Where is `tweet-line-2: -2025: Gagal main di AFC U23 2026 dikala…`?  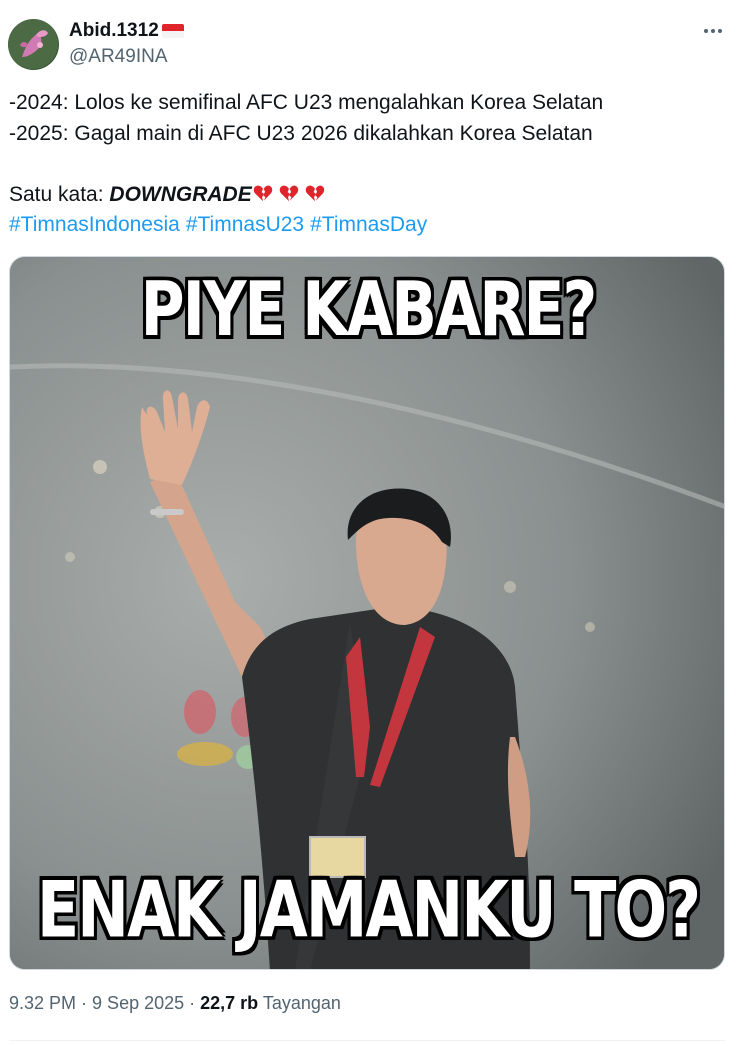 tweet-line-2: -2025: Gagal main di AFC U23 2026 dikala… is located at coordinates (301, 133).